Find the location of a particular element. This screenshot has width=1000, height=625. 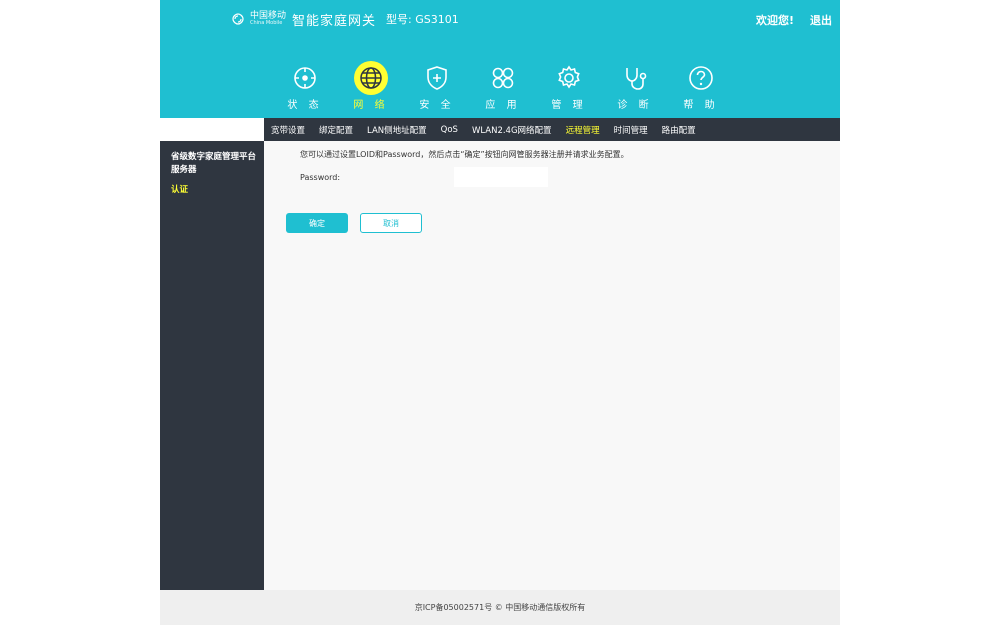

shield-icon is located at coordinates (437, 78).